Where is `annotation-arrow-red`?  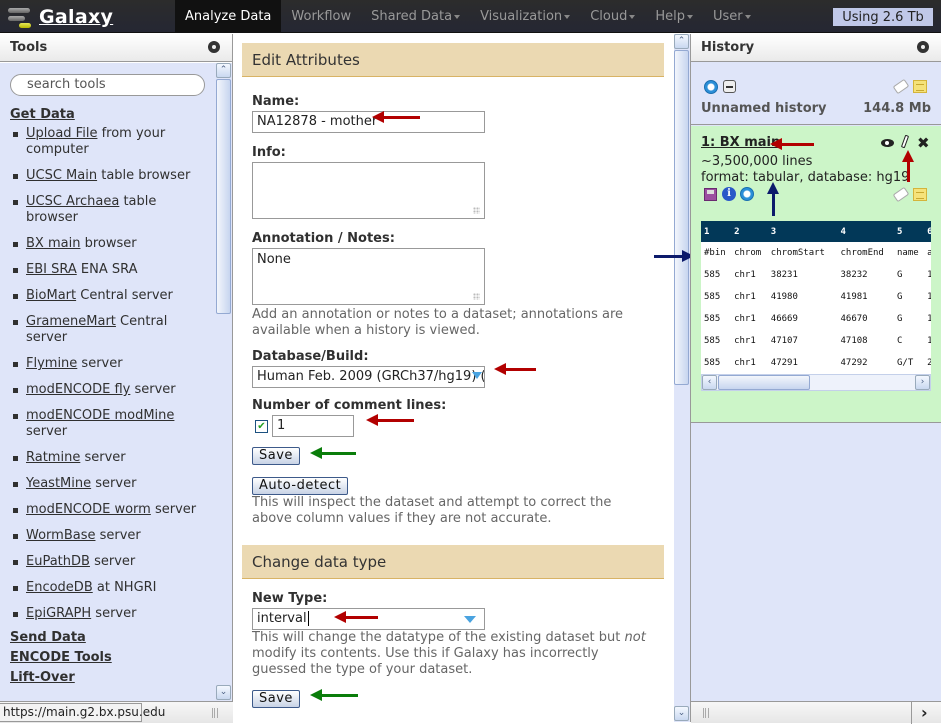 annotation-arrow-red is located at coordinates (515, 369).